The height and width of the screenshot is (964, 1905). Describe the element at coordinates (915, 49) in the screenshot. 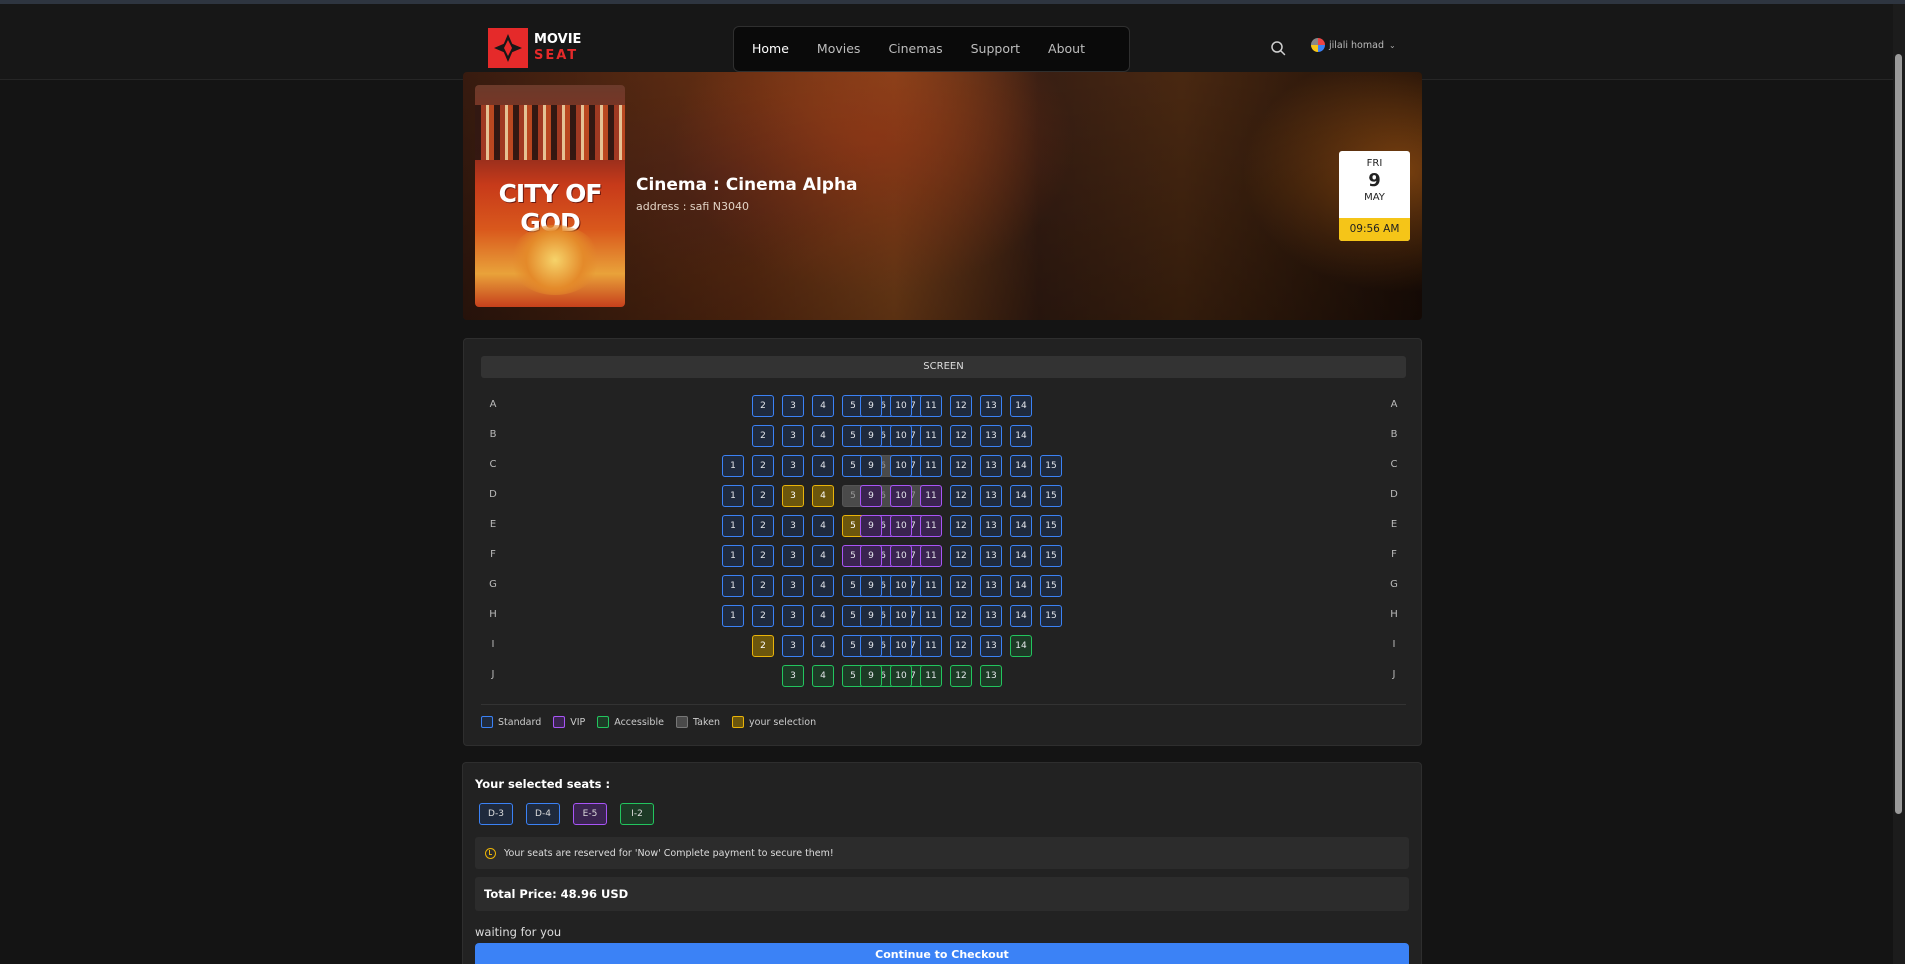

I see `nav-cinemas: Cinemas` at that location.